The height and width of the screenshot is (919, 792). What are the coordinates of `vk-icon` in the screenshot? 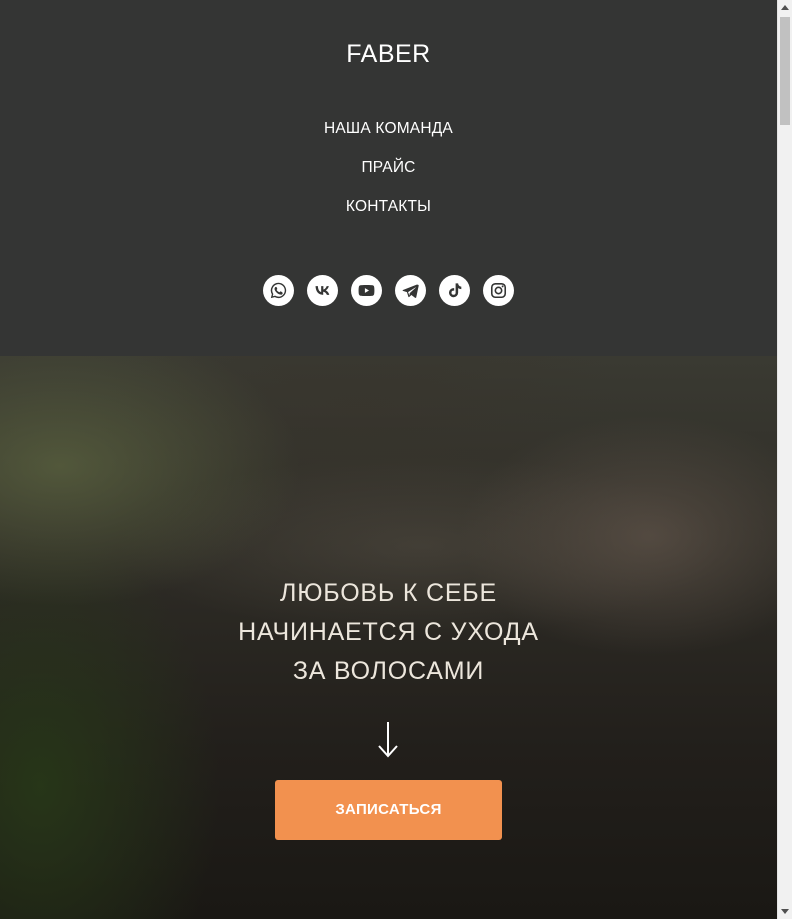 It's located at (322, 290).